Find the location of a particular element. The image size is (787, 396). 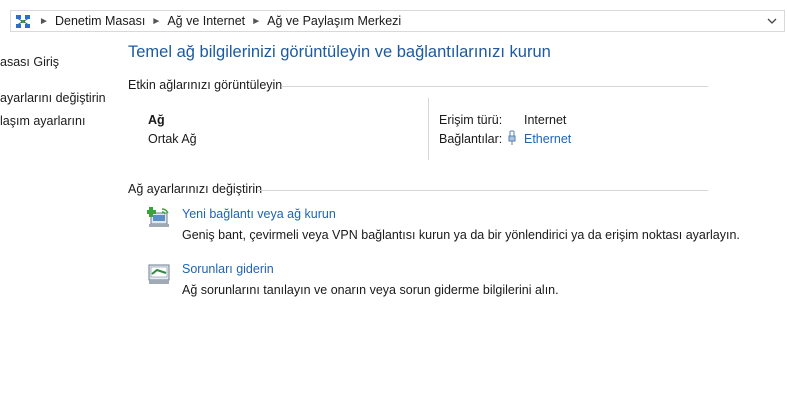

network-center-icon is located at coordinates (23, 21).